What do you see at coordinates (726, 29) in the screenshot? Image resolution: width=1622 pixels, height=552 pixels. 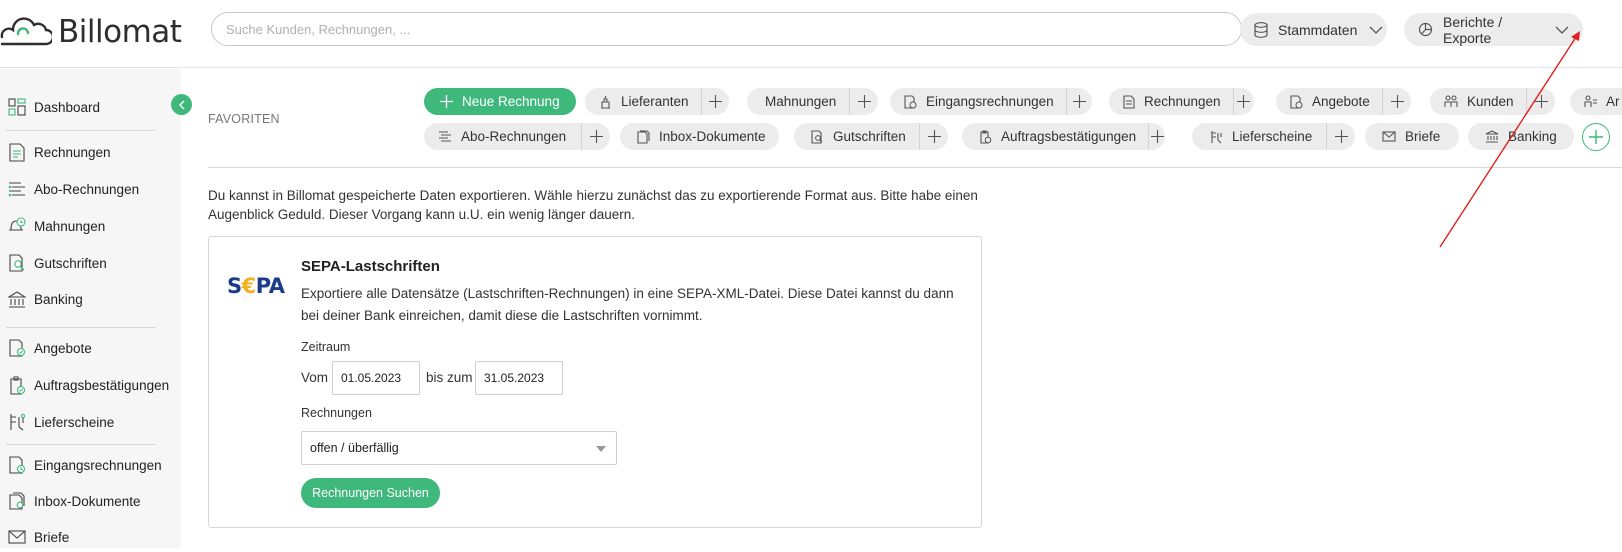 I see `search-input` at bounding box center [726, 29].